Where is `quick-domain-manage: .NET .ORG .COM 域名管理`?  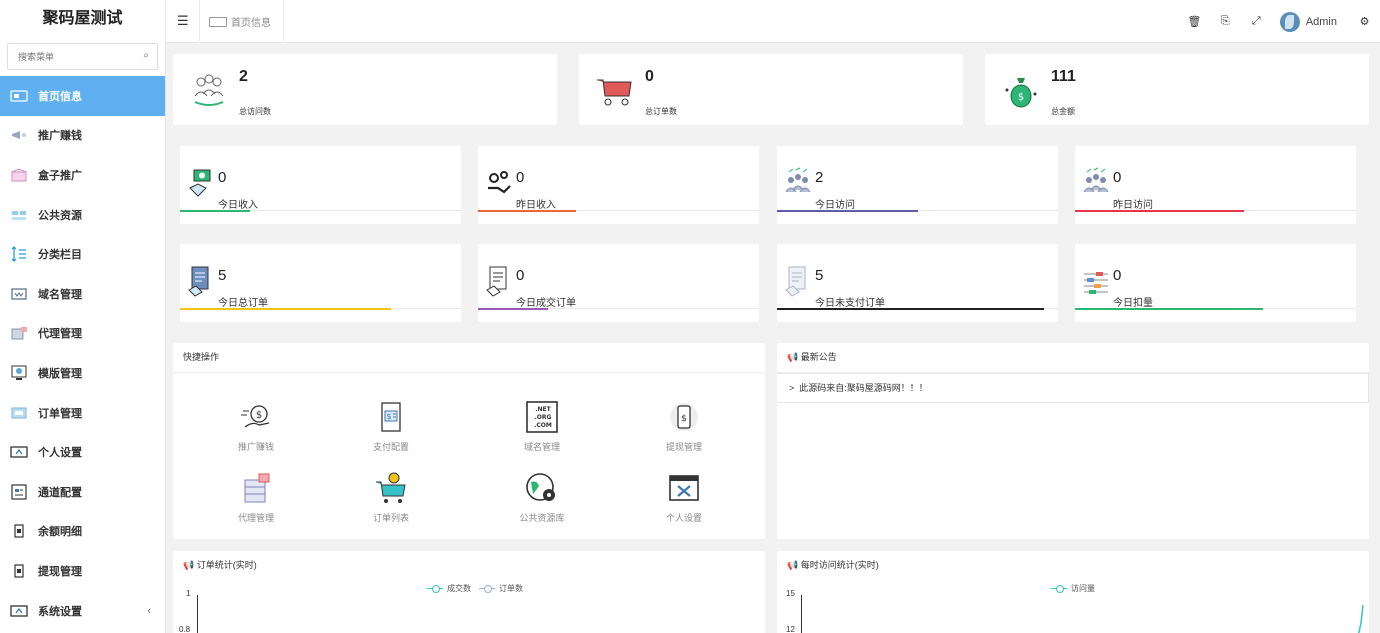
quick-domain-manage: .NET .ORG .COM 域名管理 is located at coordinates (542, 427).